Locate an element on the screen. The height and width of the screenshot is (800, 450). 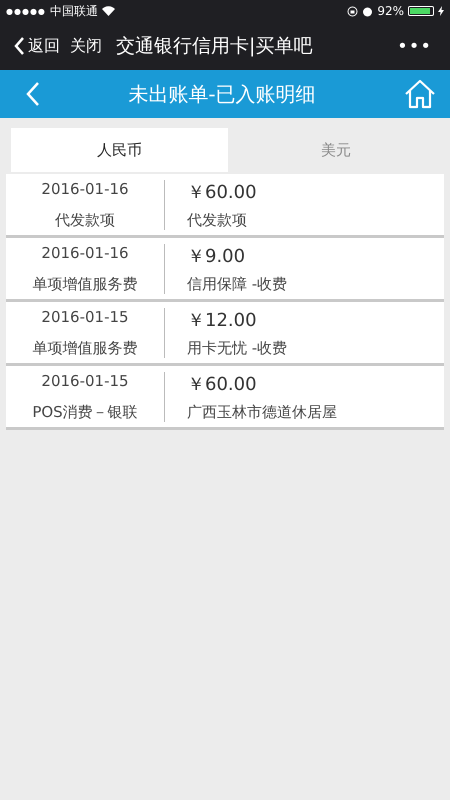
transaction-description: 用卡无忧 -收费 is located at coordinates (237, 348).